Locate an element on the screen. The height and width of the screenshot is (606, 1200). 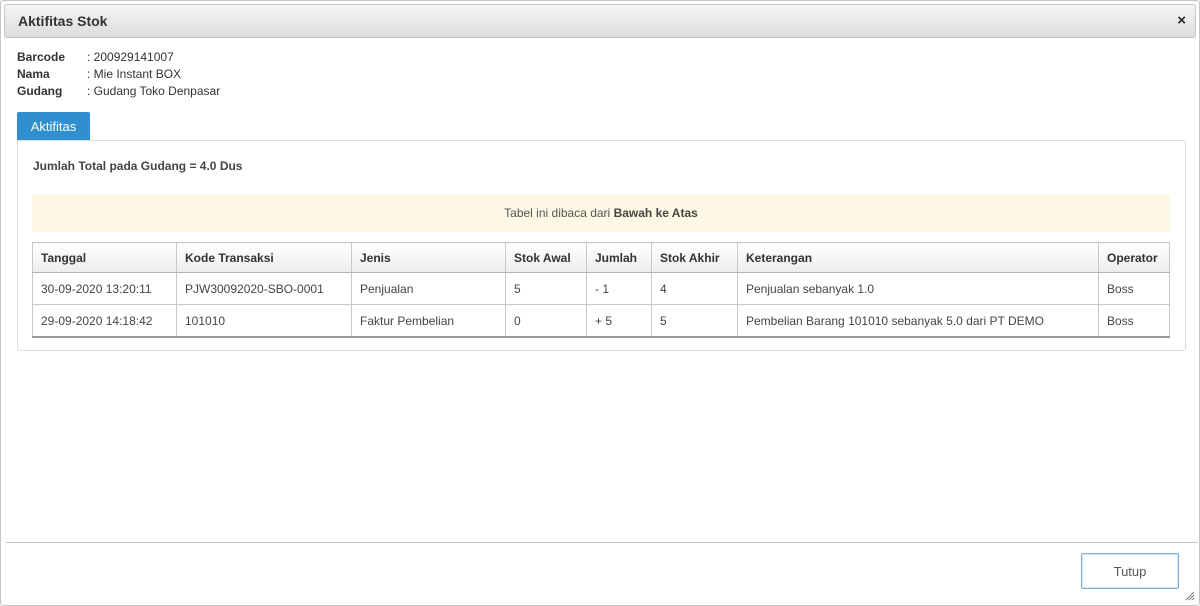
header-jenis: Jenis is located at coordinates (428, 257).